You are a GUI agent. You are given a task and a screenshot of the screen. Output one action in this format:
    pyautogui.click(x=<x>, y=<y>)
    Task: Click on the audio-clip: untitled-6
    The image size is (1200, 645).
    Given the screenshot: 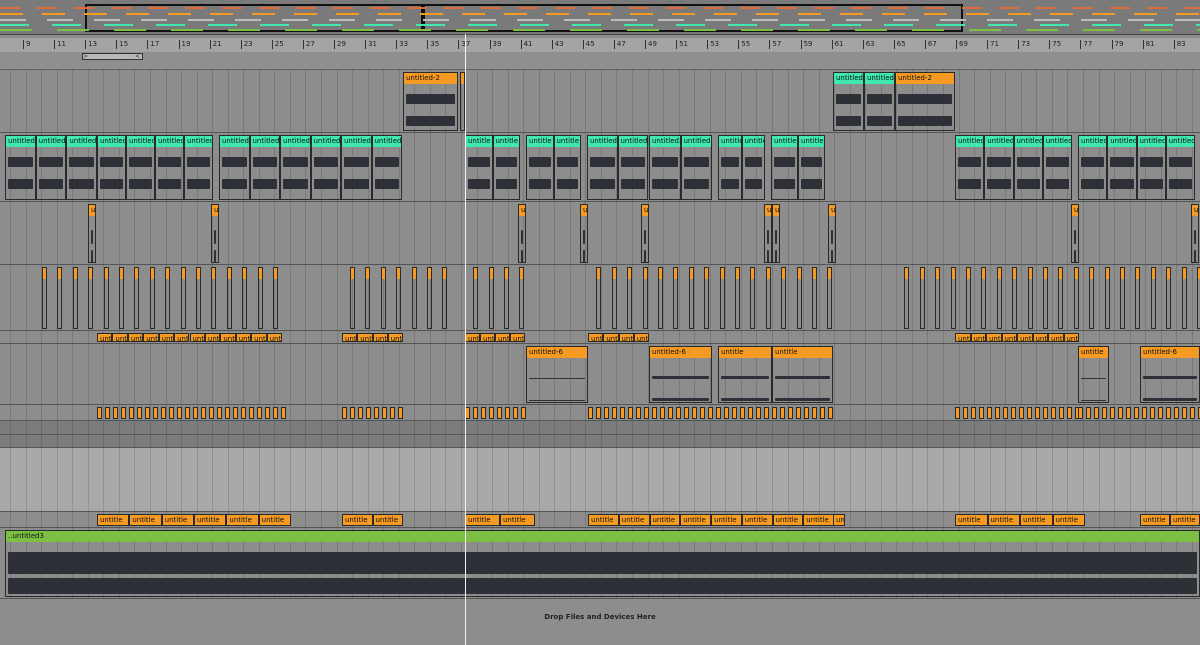 What is the action you would take?
    pyautogui.click(x=557, y=374)
    